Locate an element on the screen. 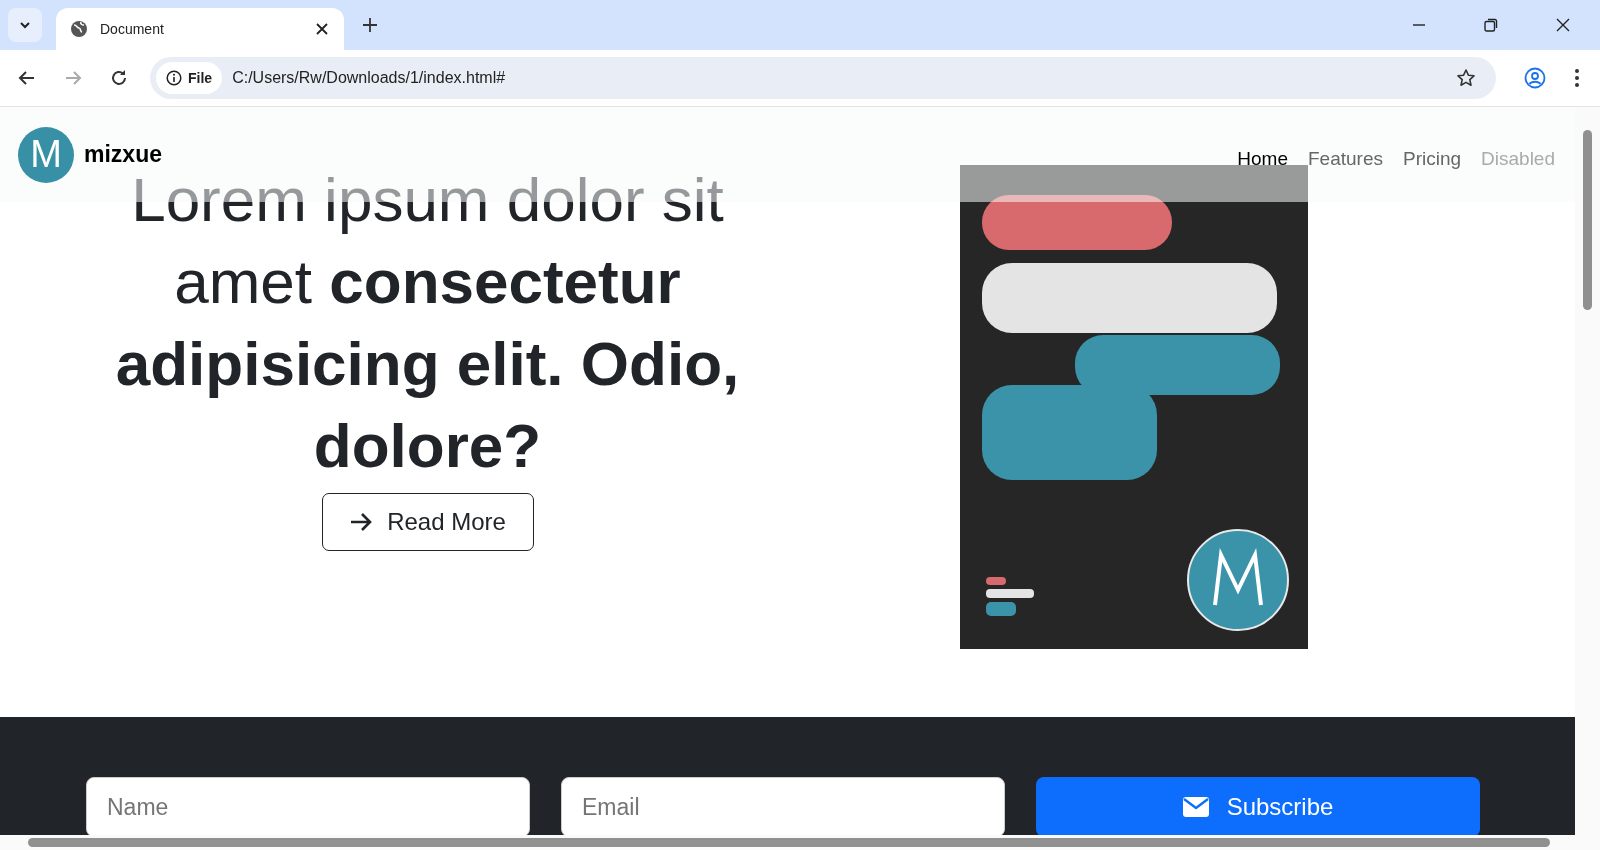 The width and height of the screenshot is (1600, 850). vertical-scrollbar is located at coordinates (1587, 471).